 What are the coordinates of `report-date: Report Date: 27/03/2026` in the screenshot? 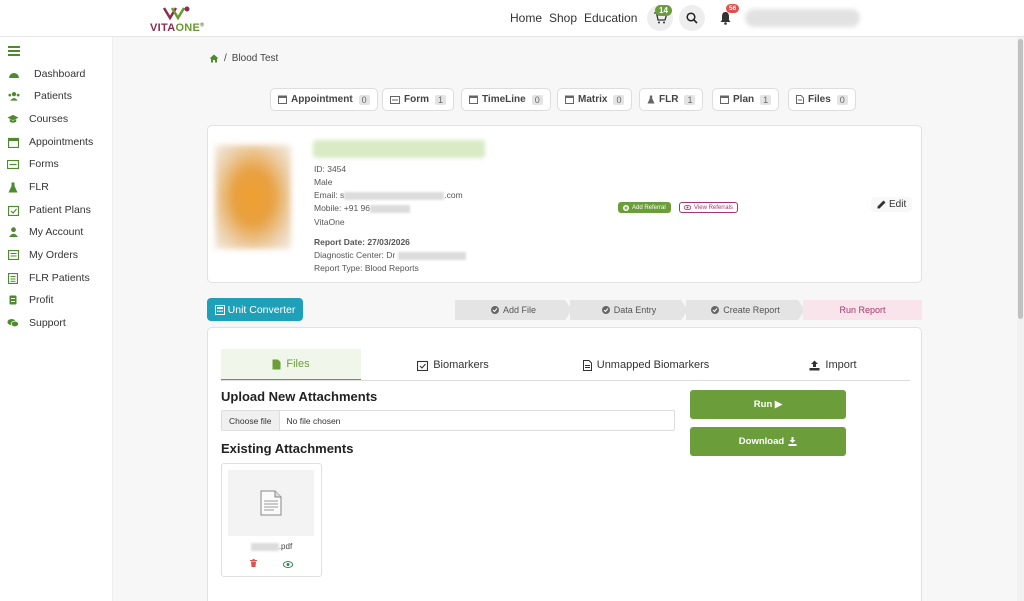 It's located at (362, 242).